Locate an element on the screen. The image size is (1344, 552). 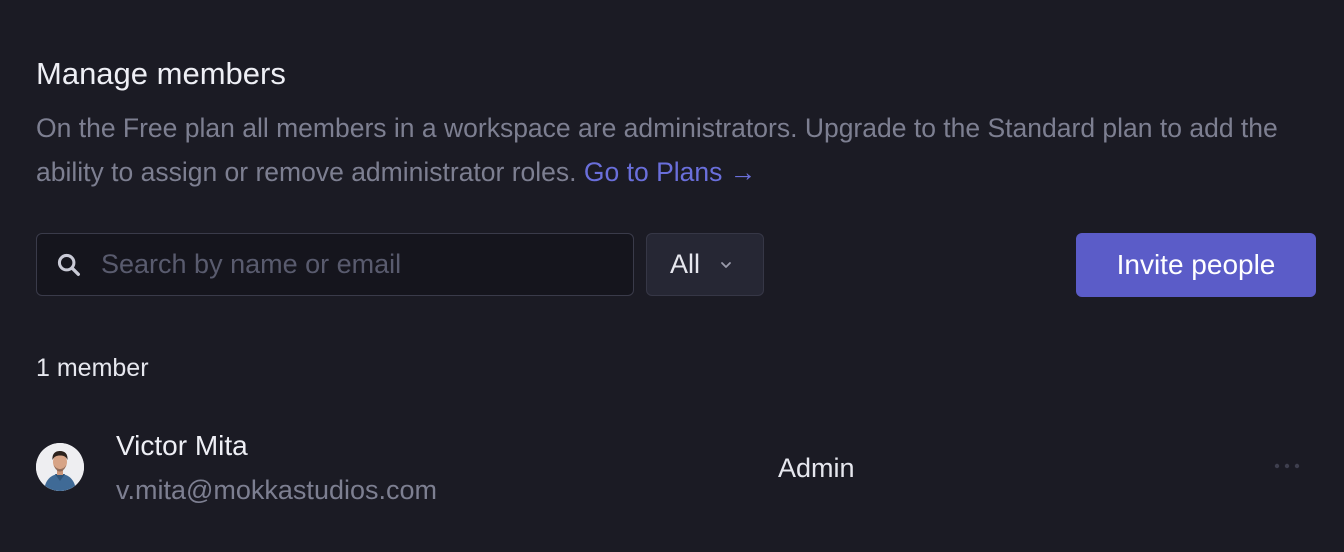
section-title: Manage members is located at coordinates (161, 73).